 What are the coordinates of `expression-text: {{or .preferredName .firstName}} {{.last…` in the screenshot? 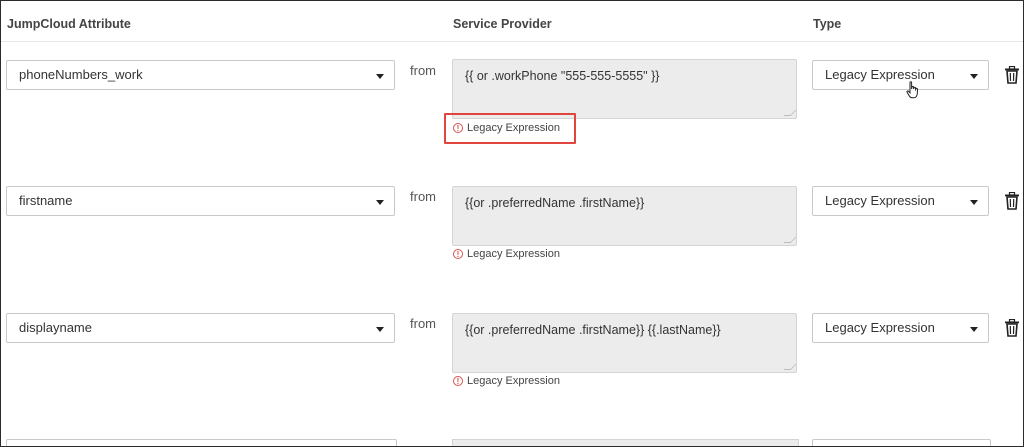 It's located at (593, 330).